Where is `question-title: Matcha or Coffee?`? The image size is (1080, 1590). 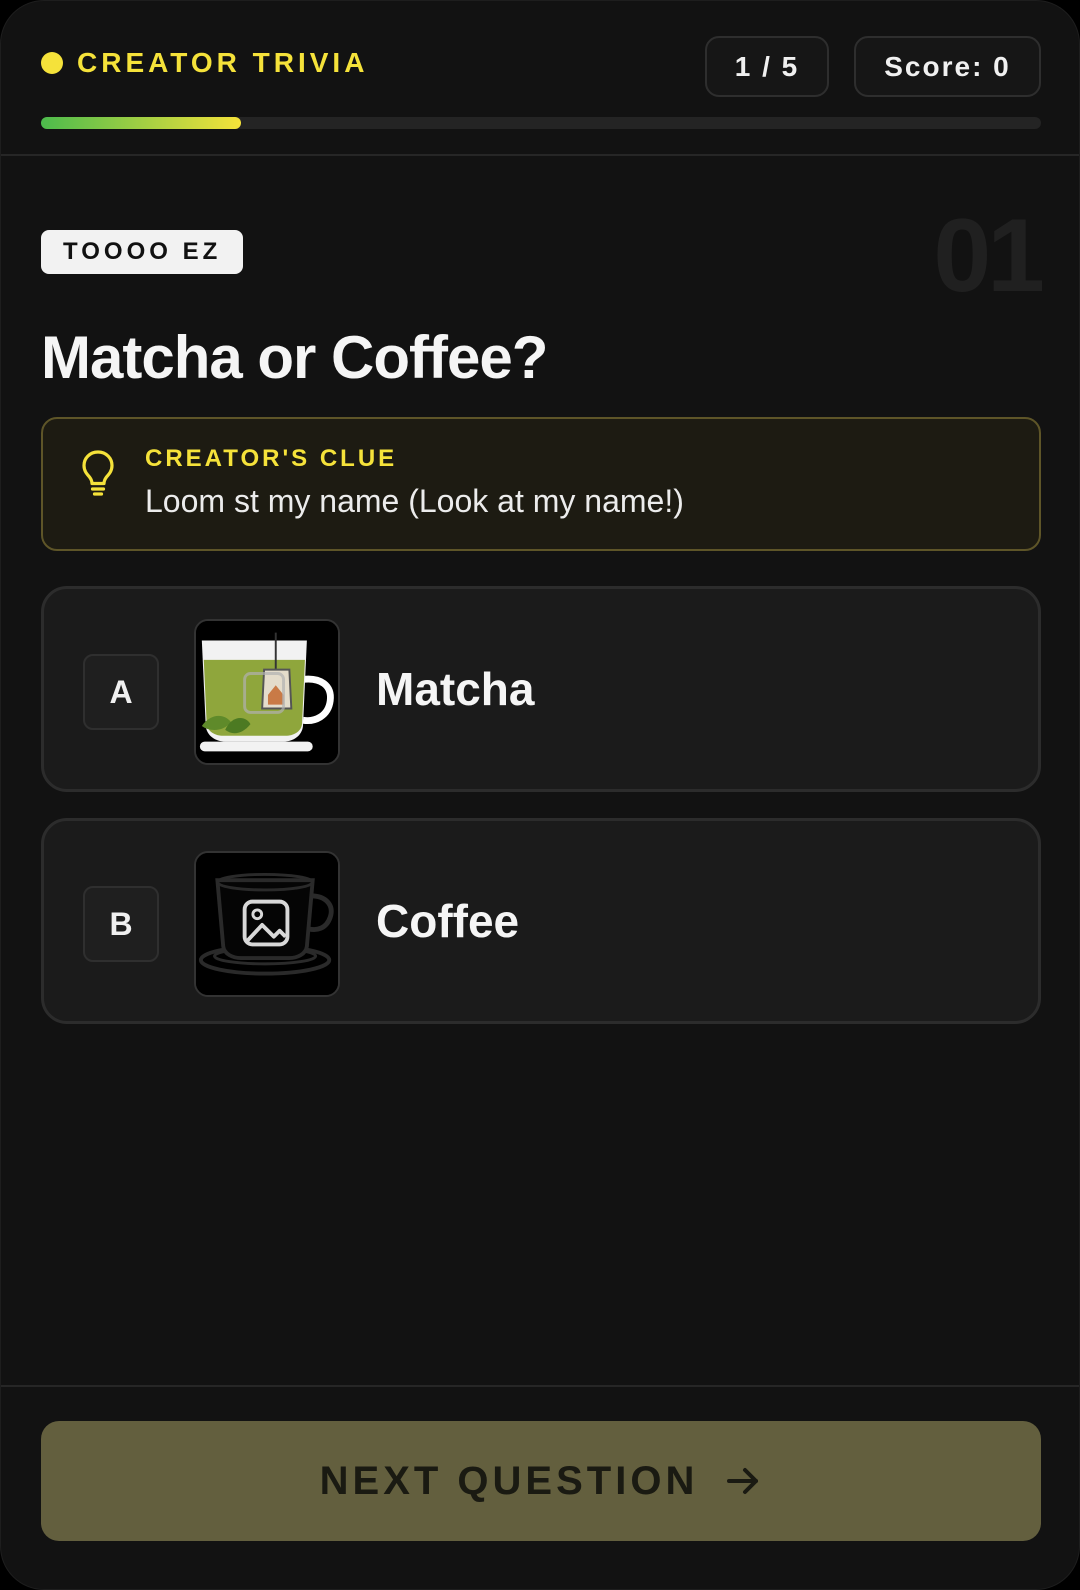 question-title: Matcha or Coffee? is located at coordinates (294, 357).